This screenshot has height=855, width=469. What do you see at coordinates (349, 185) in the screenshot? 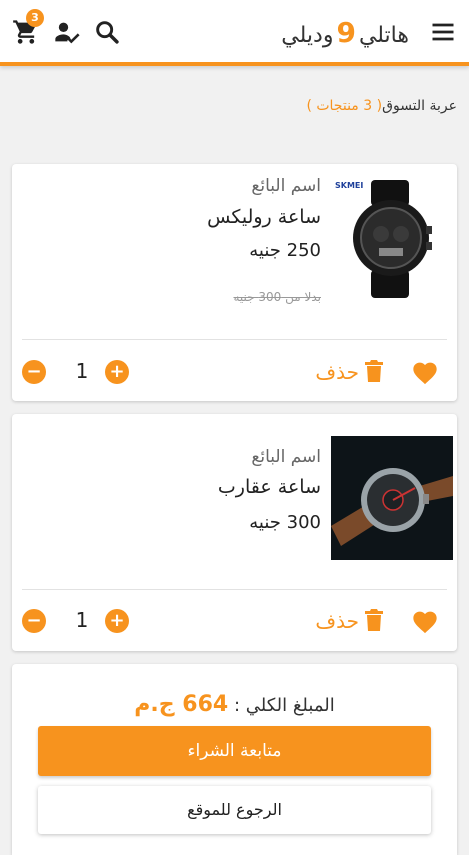
I see `brand-logo: SKMEI` at bounding box center [349, 185].